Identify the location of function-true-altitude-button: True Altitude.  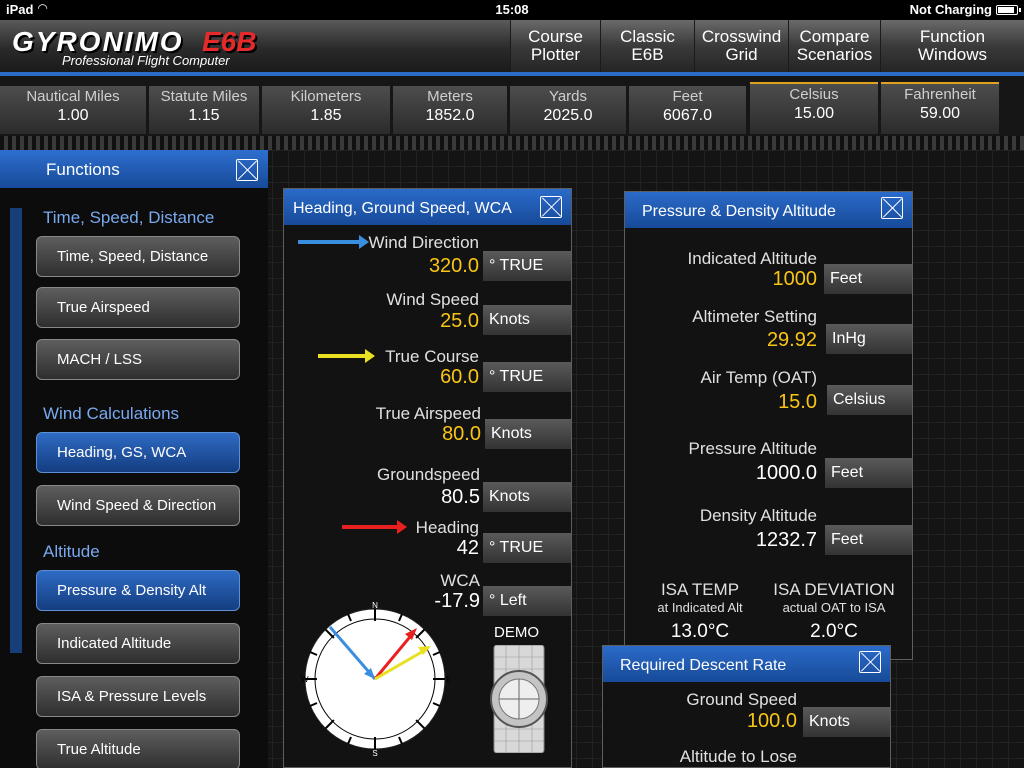
(138, 748).